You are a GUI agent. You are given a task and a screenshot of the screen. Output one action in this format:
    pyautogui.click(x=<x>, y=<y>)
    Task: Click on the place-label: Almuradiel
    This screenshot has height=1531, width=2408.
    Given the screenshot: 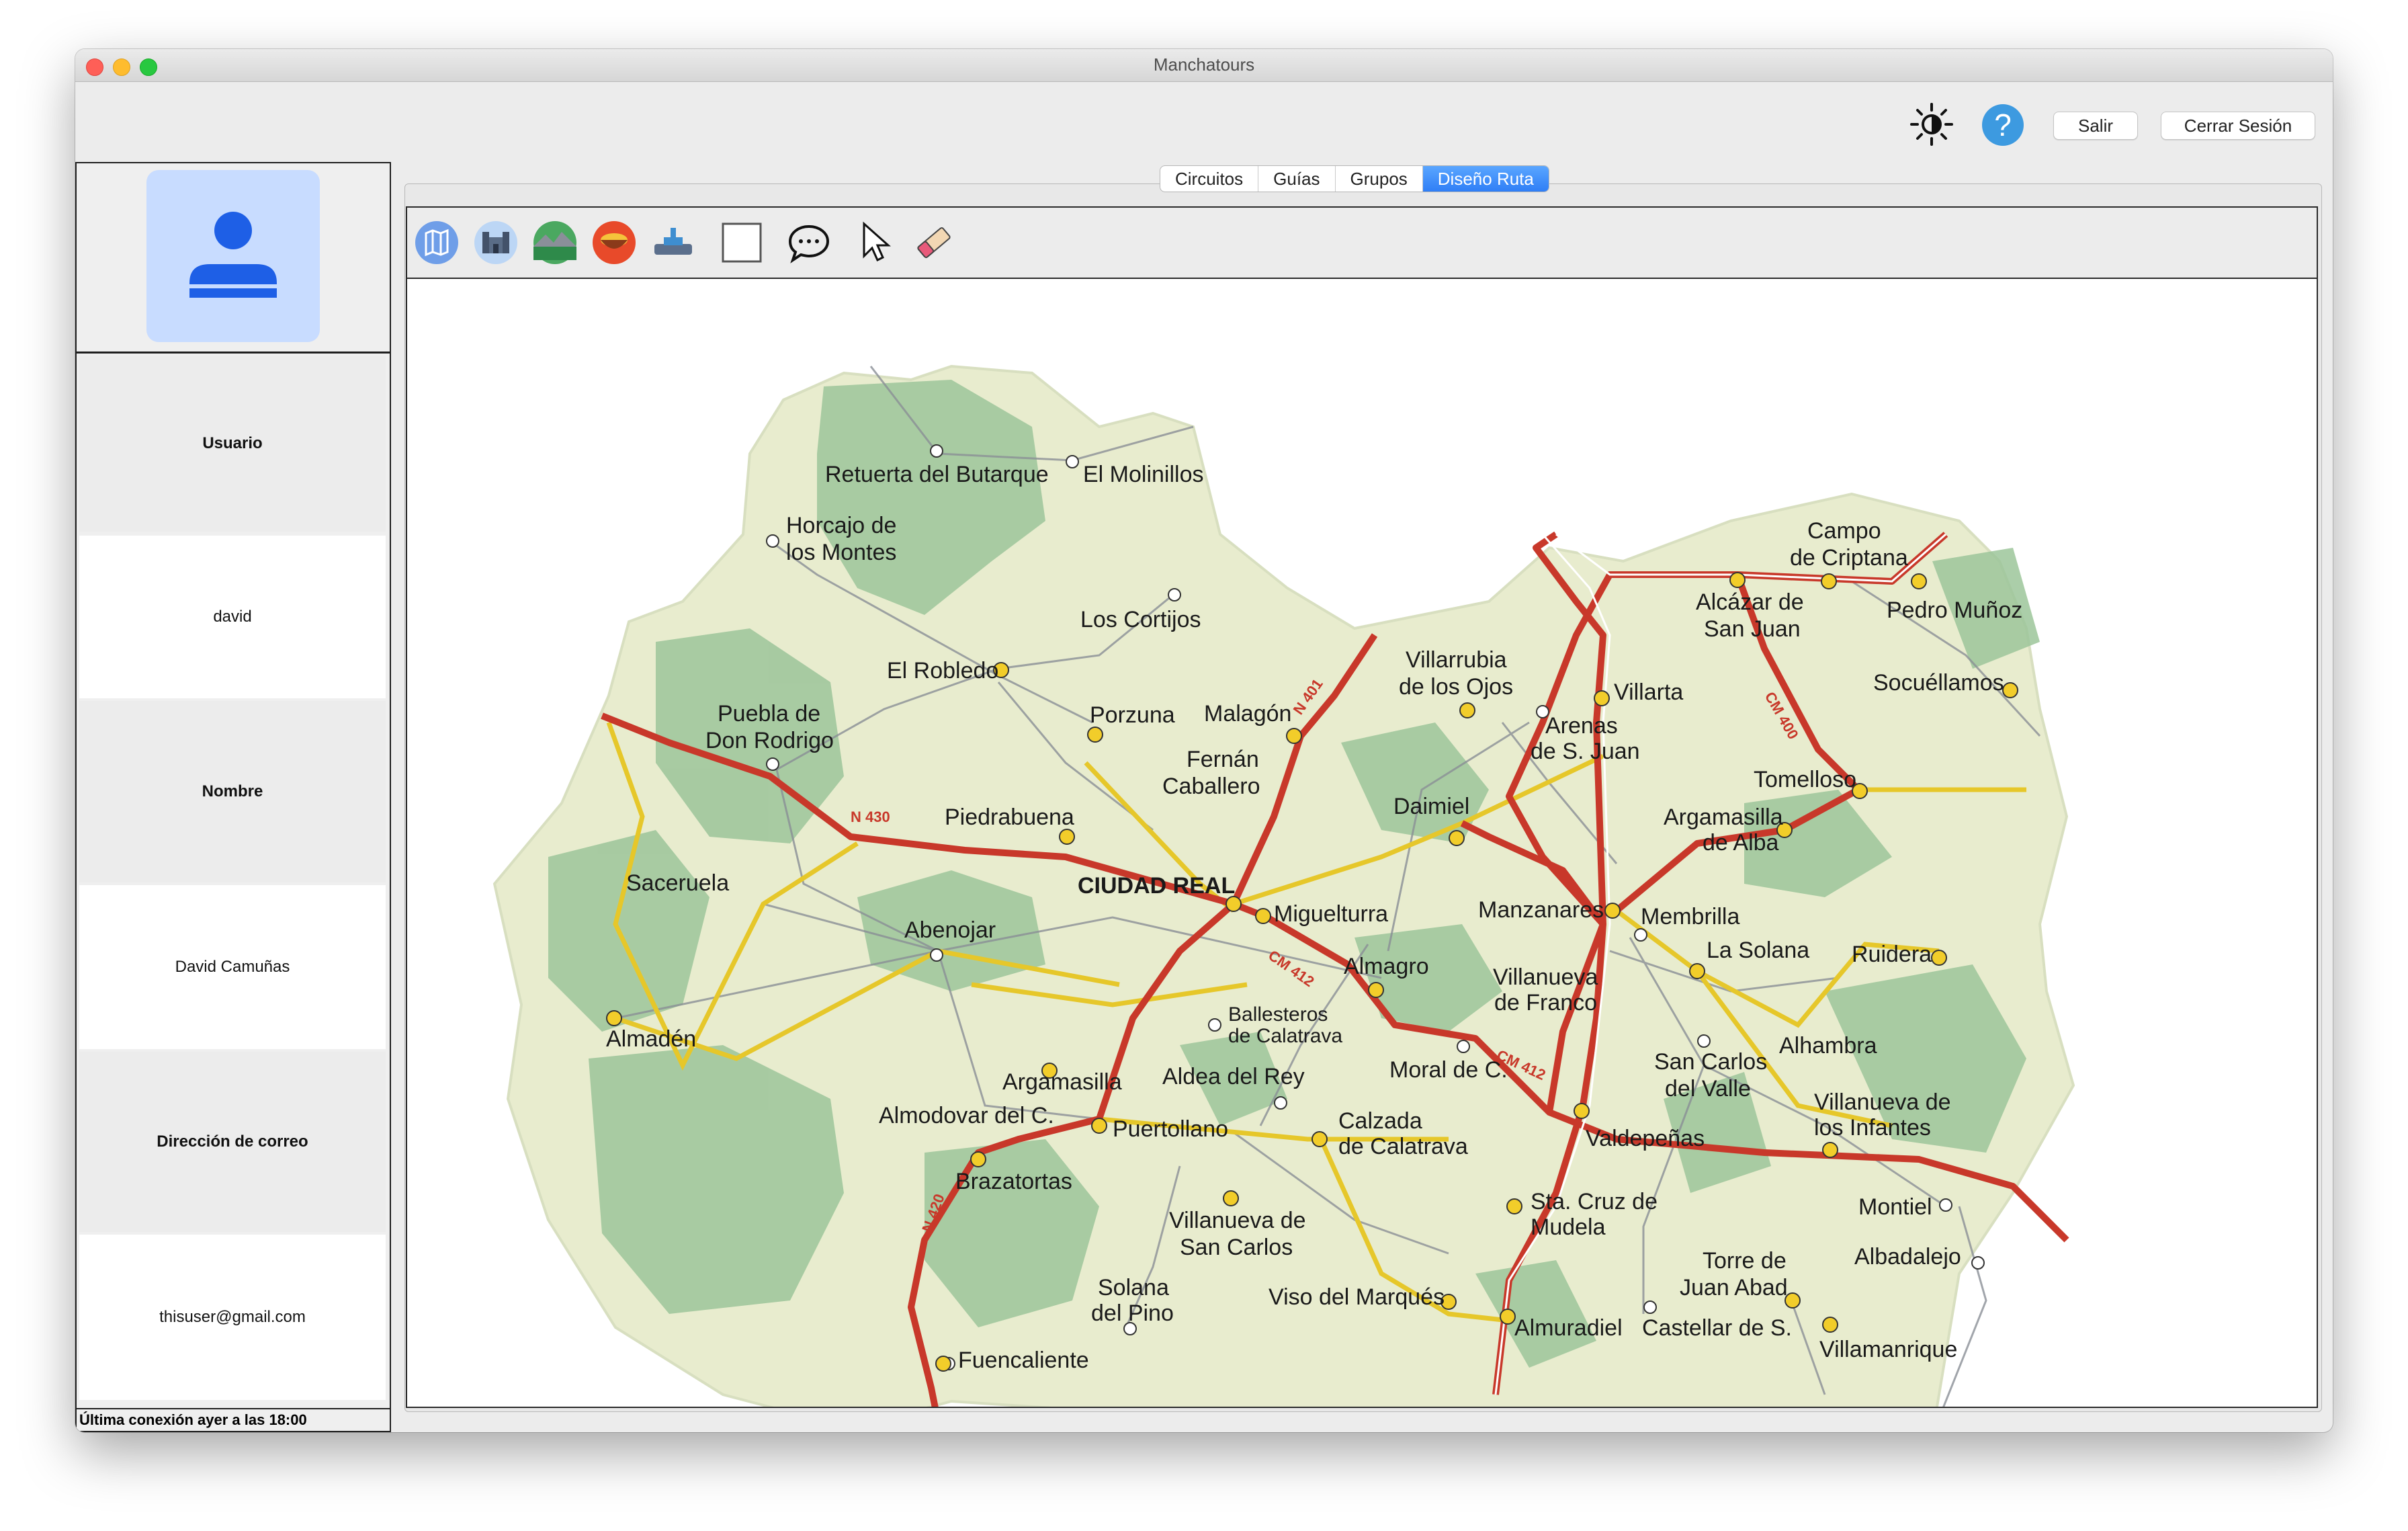 What is the action you would take?
    pyautogui.click(x=1568, y=1328)
    